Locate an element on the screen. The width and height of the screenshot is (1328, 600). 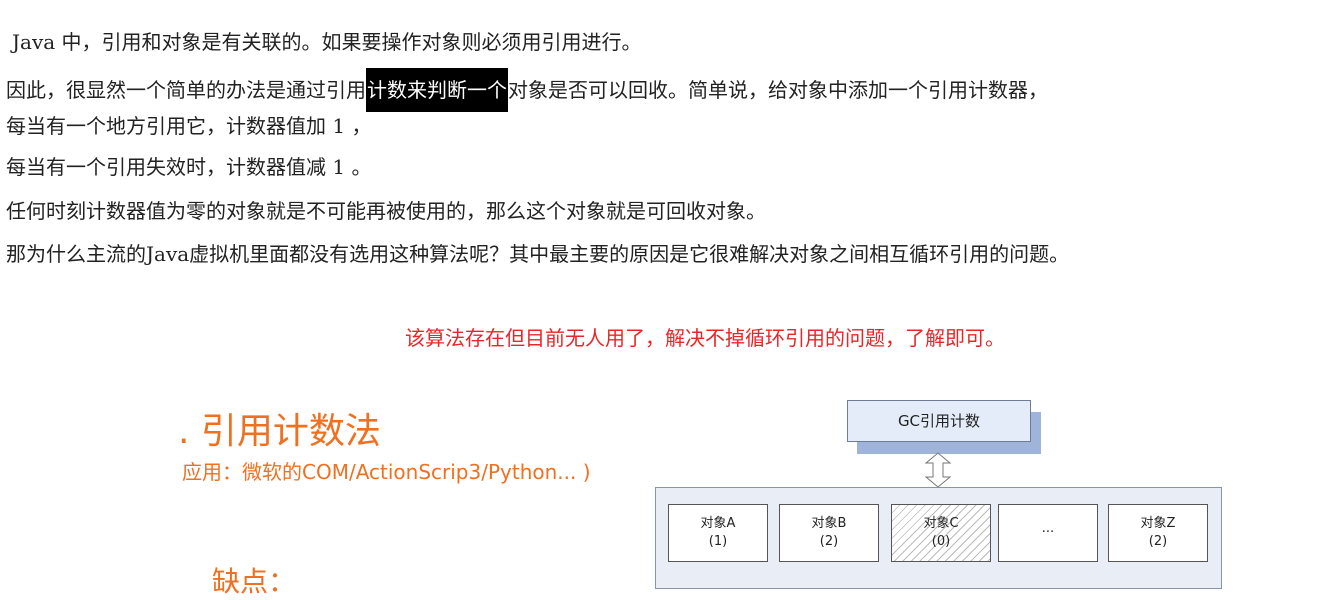
slide-heading-cut: 缺点： is located at coordinates (254, 581).